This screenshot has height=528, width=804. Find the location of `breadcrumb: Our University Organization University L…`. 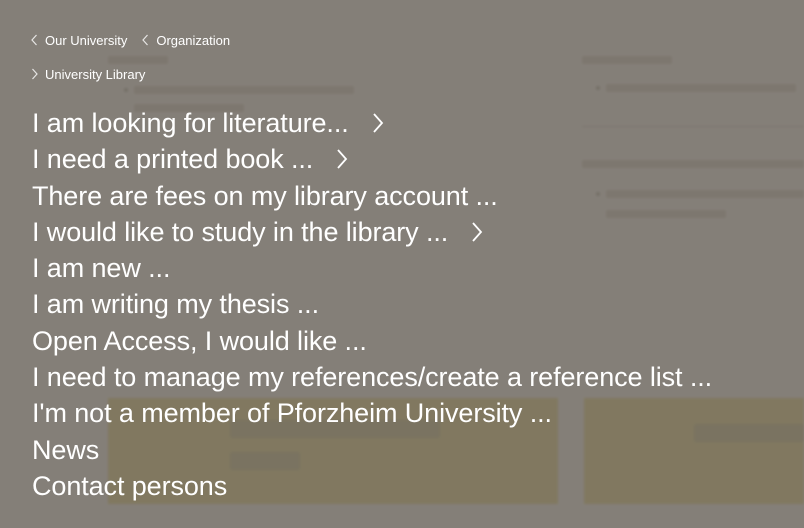

breadcrumb: Our University Organization University L… is located at coordinates (137, 57).